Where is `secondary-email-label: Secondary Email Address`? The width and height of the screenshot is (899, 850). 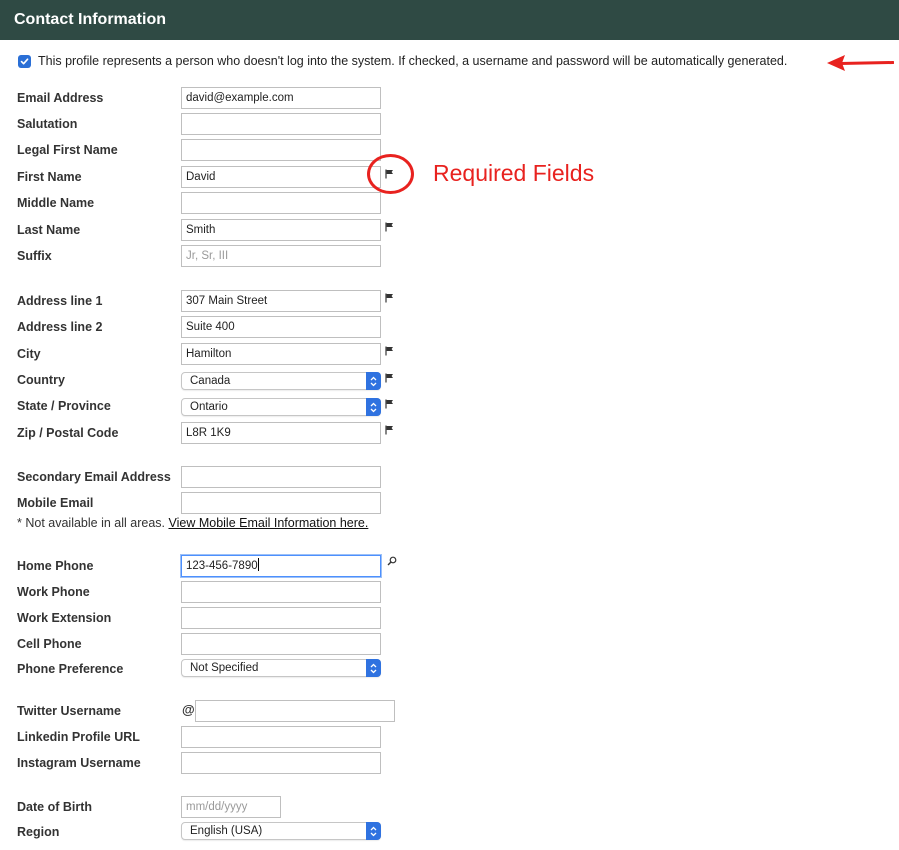 secondary-email-label: Secondary Email Address is located at coordinates (94, 477).